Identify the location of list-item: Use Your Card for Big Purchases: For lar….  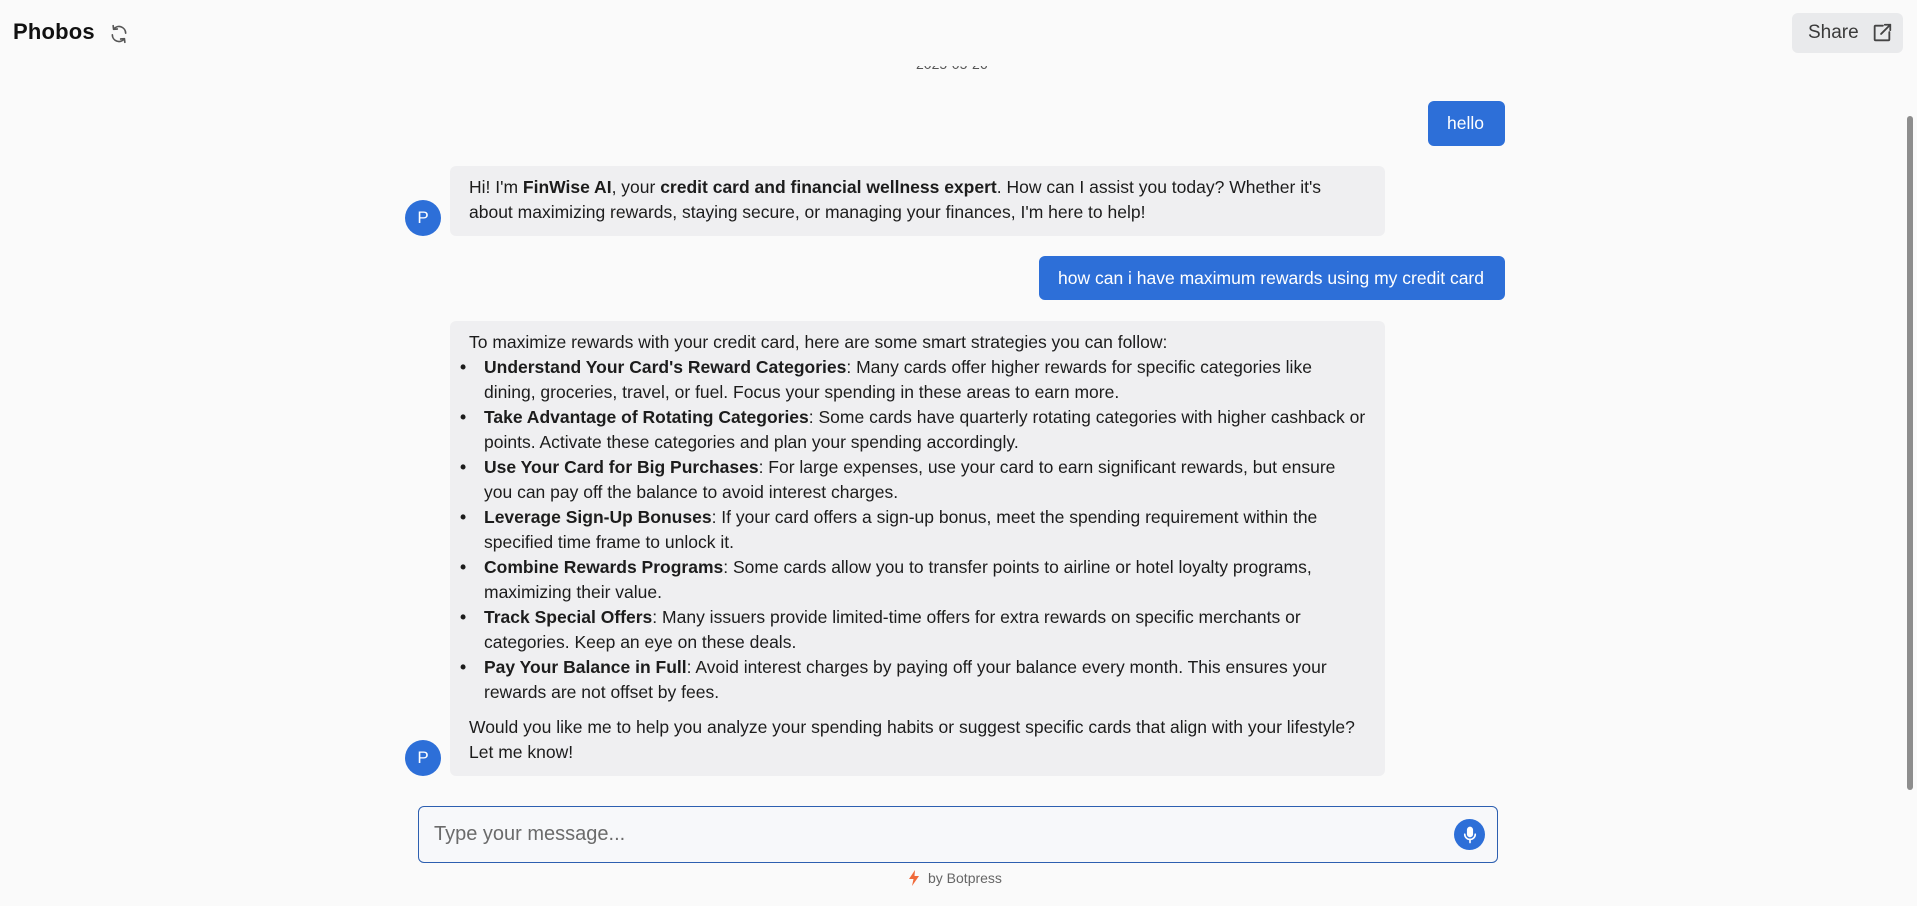
(913, 480).